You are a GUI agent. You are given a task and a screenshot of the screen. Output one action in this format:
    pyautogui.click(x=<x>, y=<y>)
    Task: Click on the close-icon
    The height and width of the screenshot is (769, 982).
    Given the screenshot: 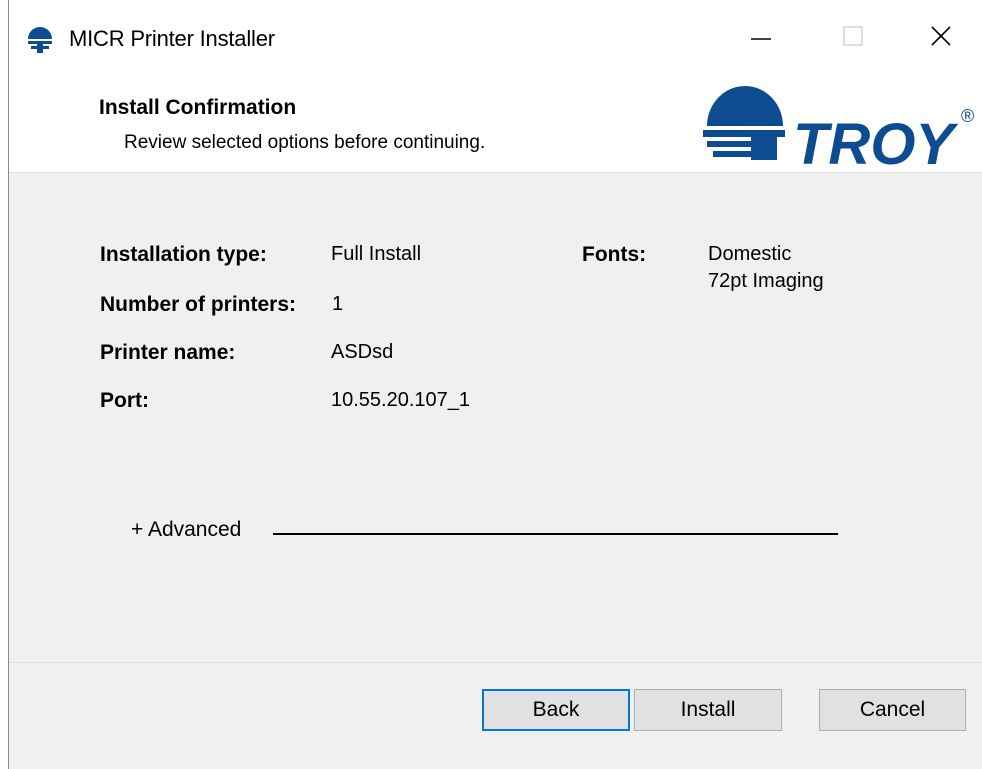 What is the action you would take?
    pyautogui.click(x=941, y=36)
    